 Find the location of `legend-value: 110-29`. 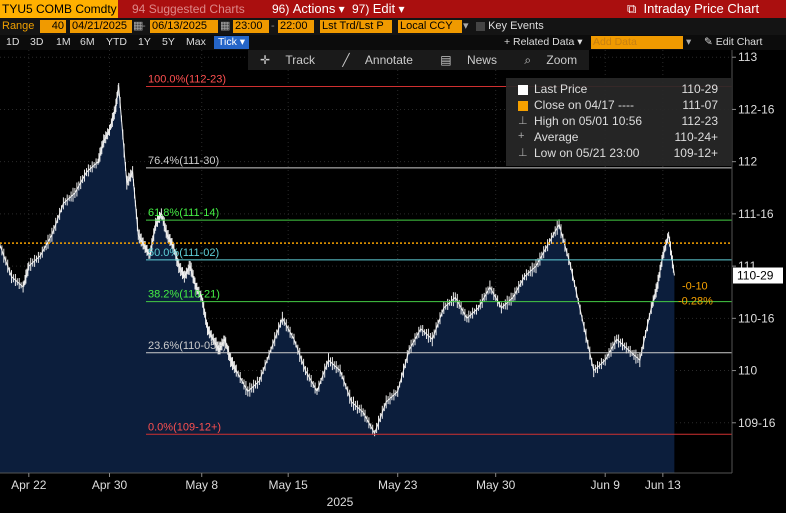

legend-value: 110-29 is located at coordinates (699, 89).